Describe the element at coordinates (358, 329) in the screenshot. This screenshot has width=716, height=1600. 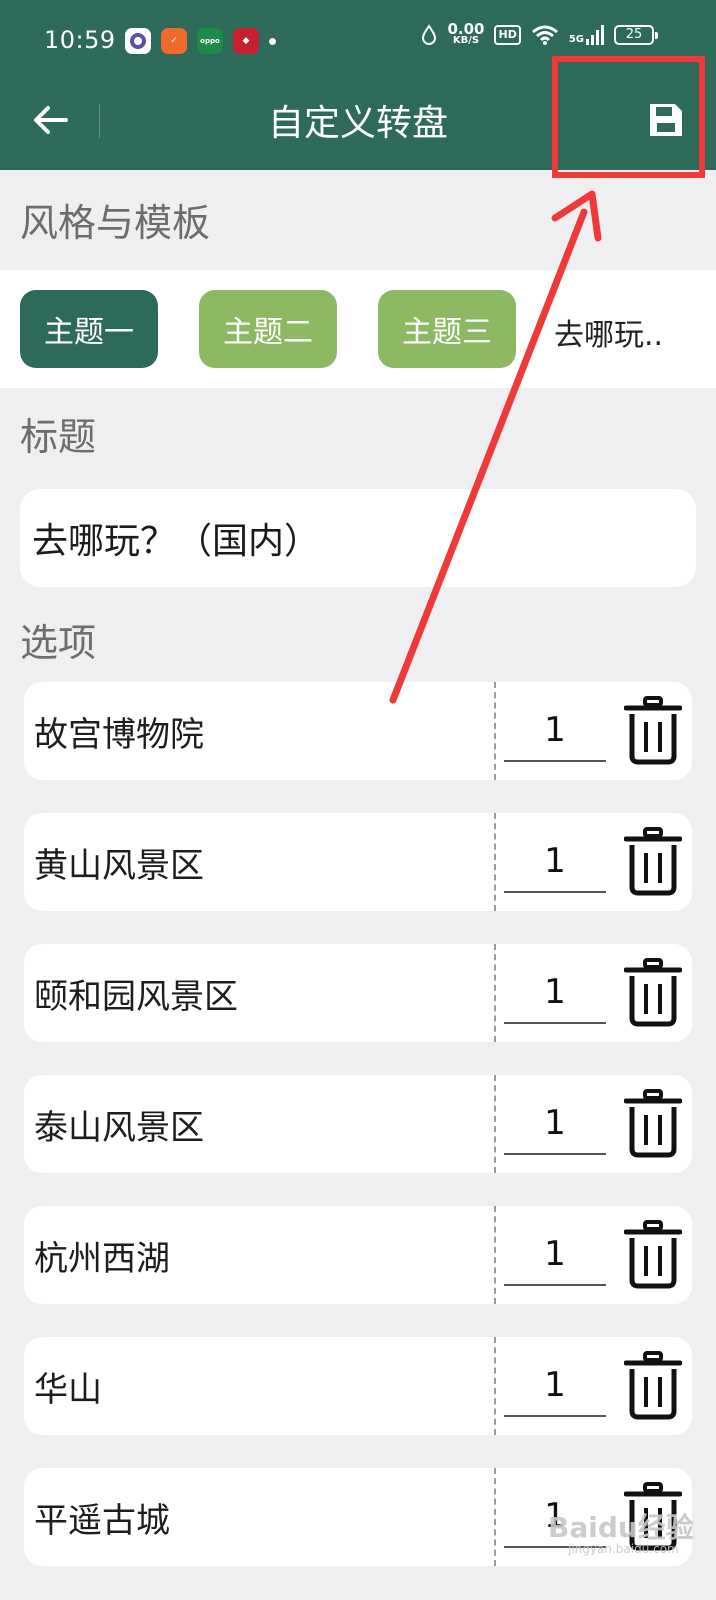
I see `theme-selector: 主题一 主题二 主题三 去哪玩..` at that location.